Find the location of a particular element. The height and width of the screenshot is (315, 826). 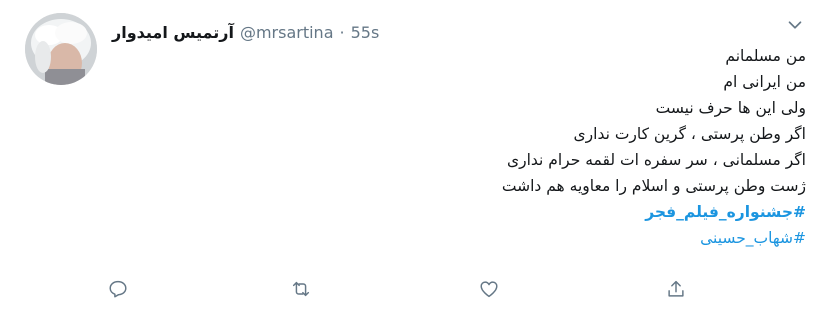

tweet-line: اگر وطن پرستی ، گرین کارت نداری is located at coordinates (689, 134).